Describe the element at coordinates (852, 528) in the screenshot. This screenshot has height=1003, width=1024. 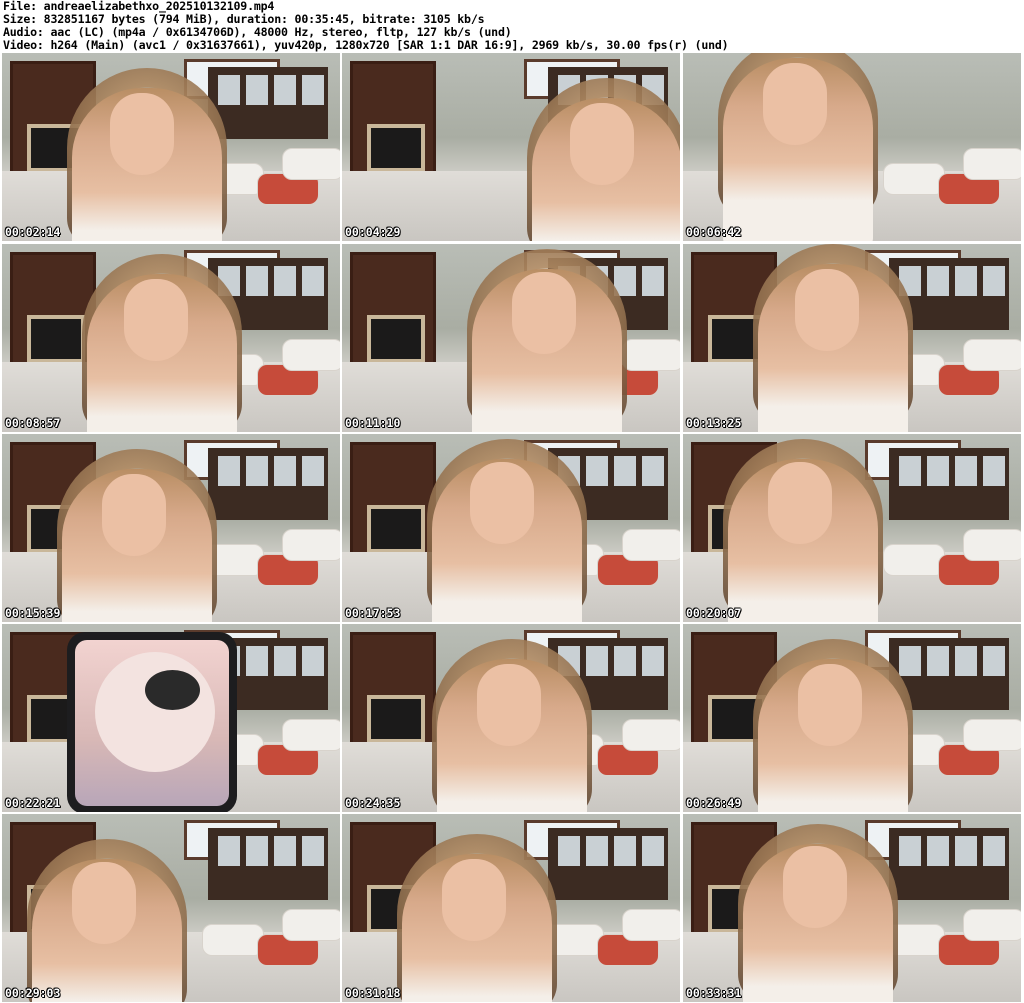
I see `video-thumbnail: 00:20:07` at that location.